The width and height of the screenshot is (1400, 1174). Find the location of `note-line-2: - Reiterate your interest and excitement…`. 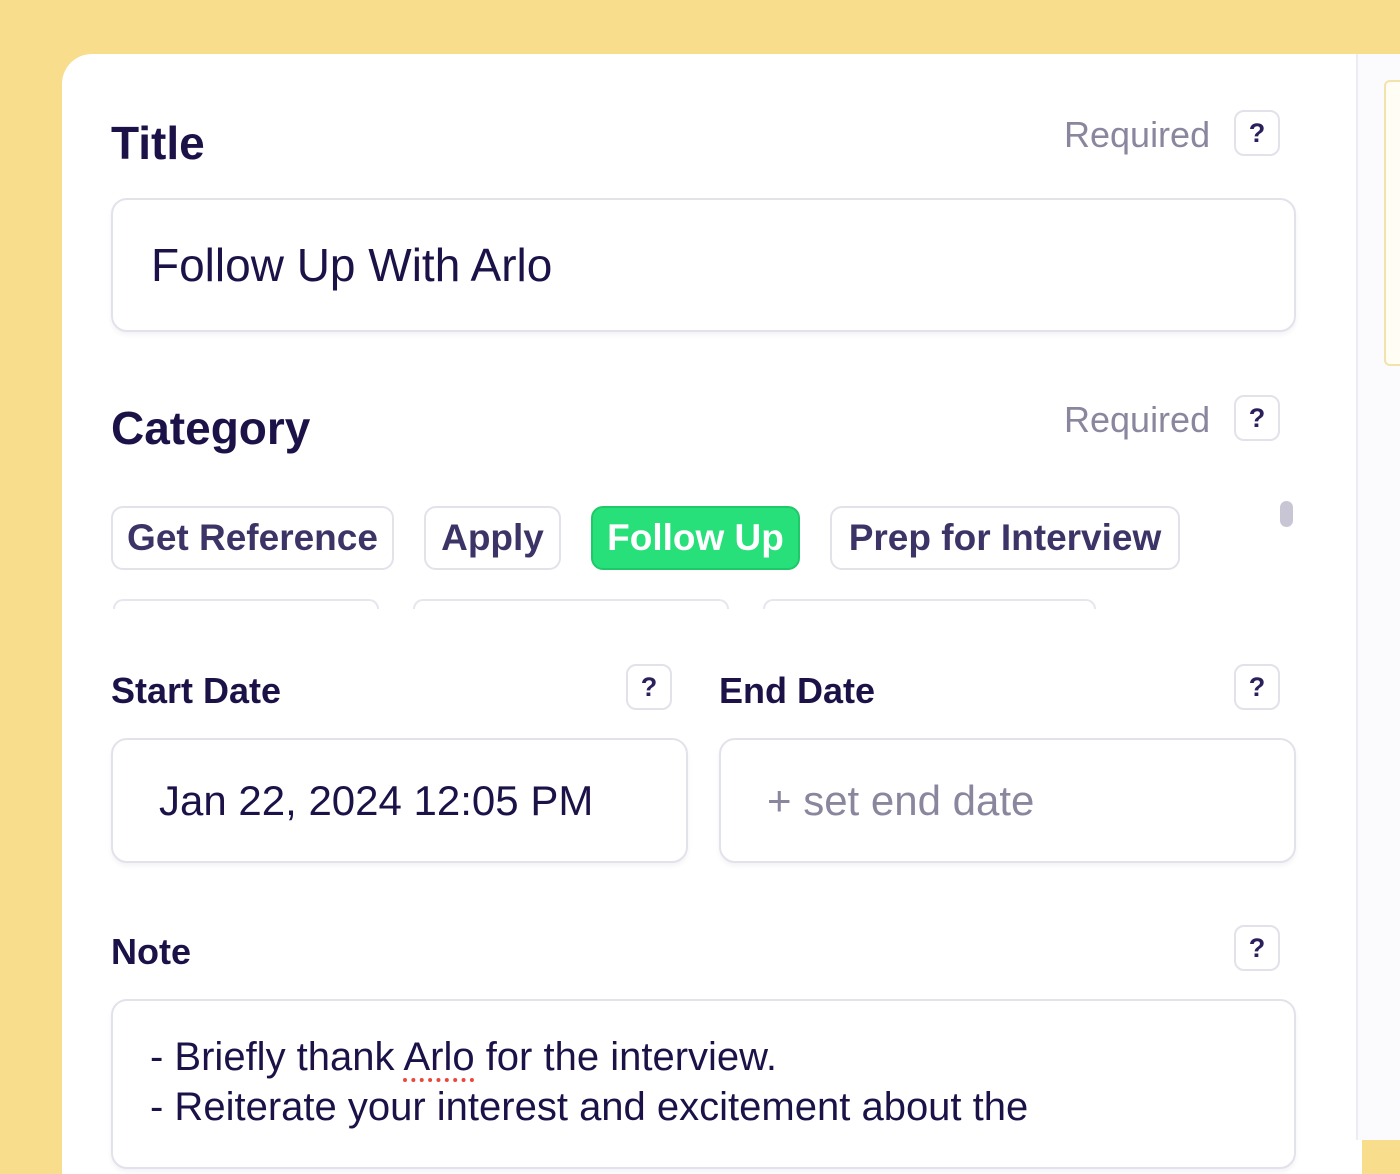

note-line-2: - Reiterate your interest and excitement… is located at coordinates (589, 1107).